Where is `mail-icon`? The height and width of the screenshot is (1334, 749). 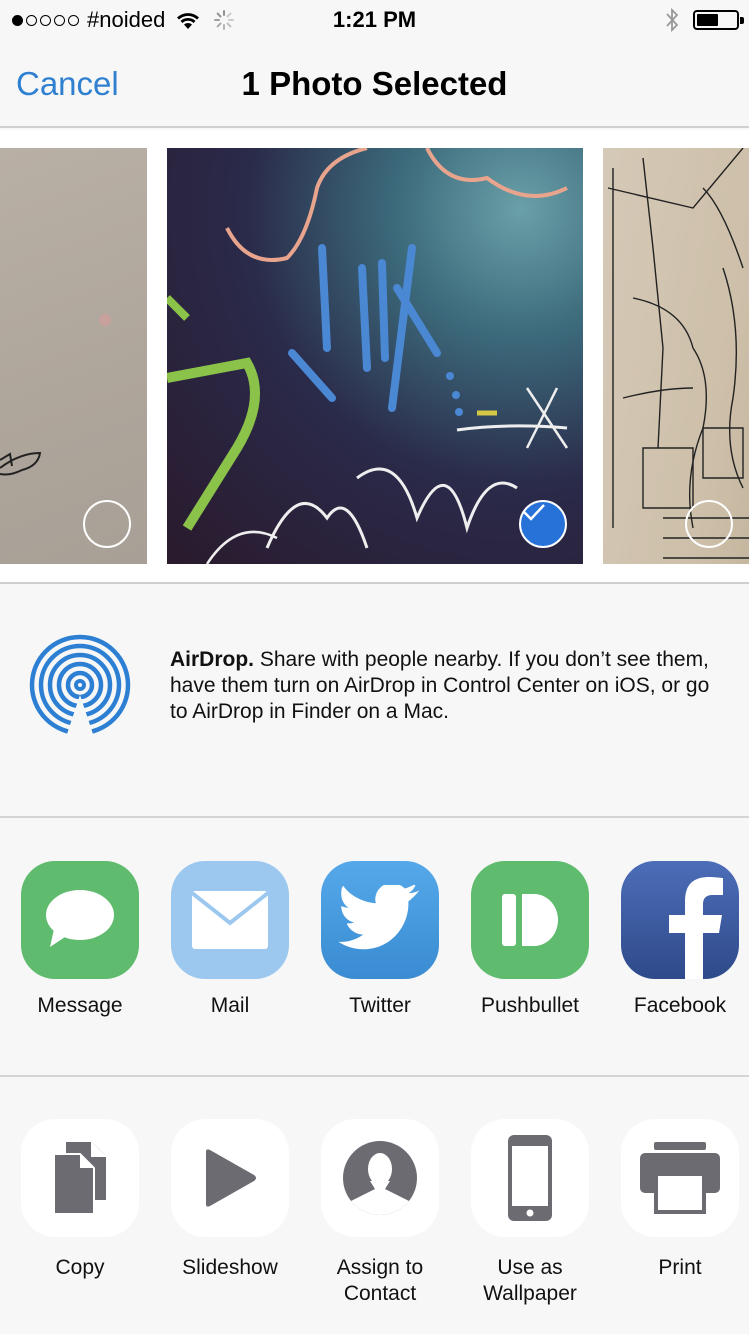 mail-icon is located at coordinates (230, 920).